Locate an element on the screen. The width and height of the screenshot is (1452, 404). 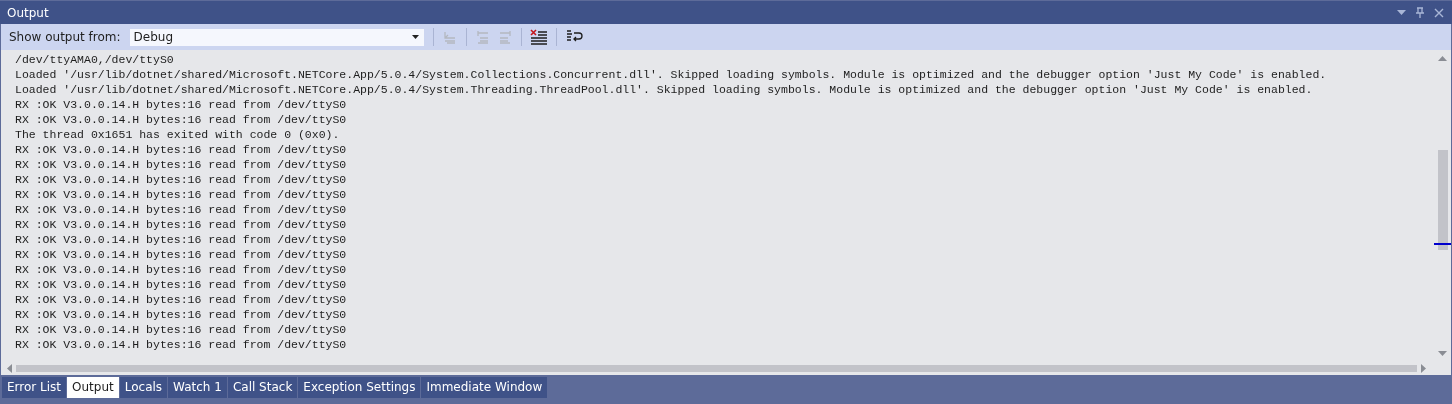
caret-marker is located at coordinates (1442, 244).